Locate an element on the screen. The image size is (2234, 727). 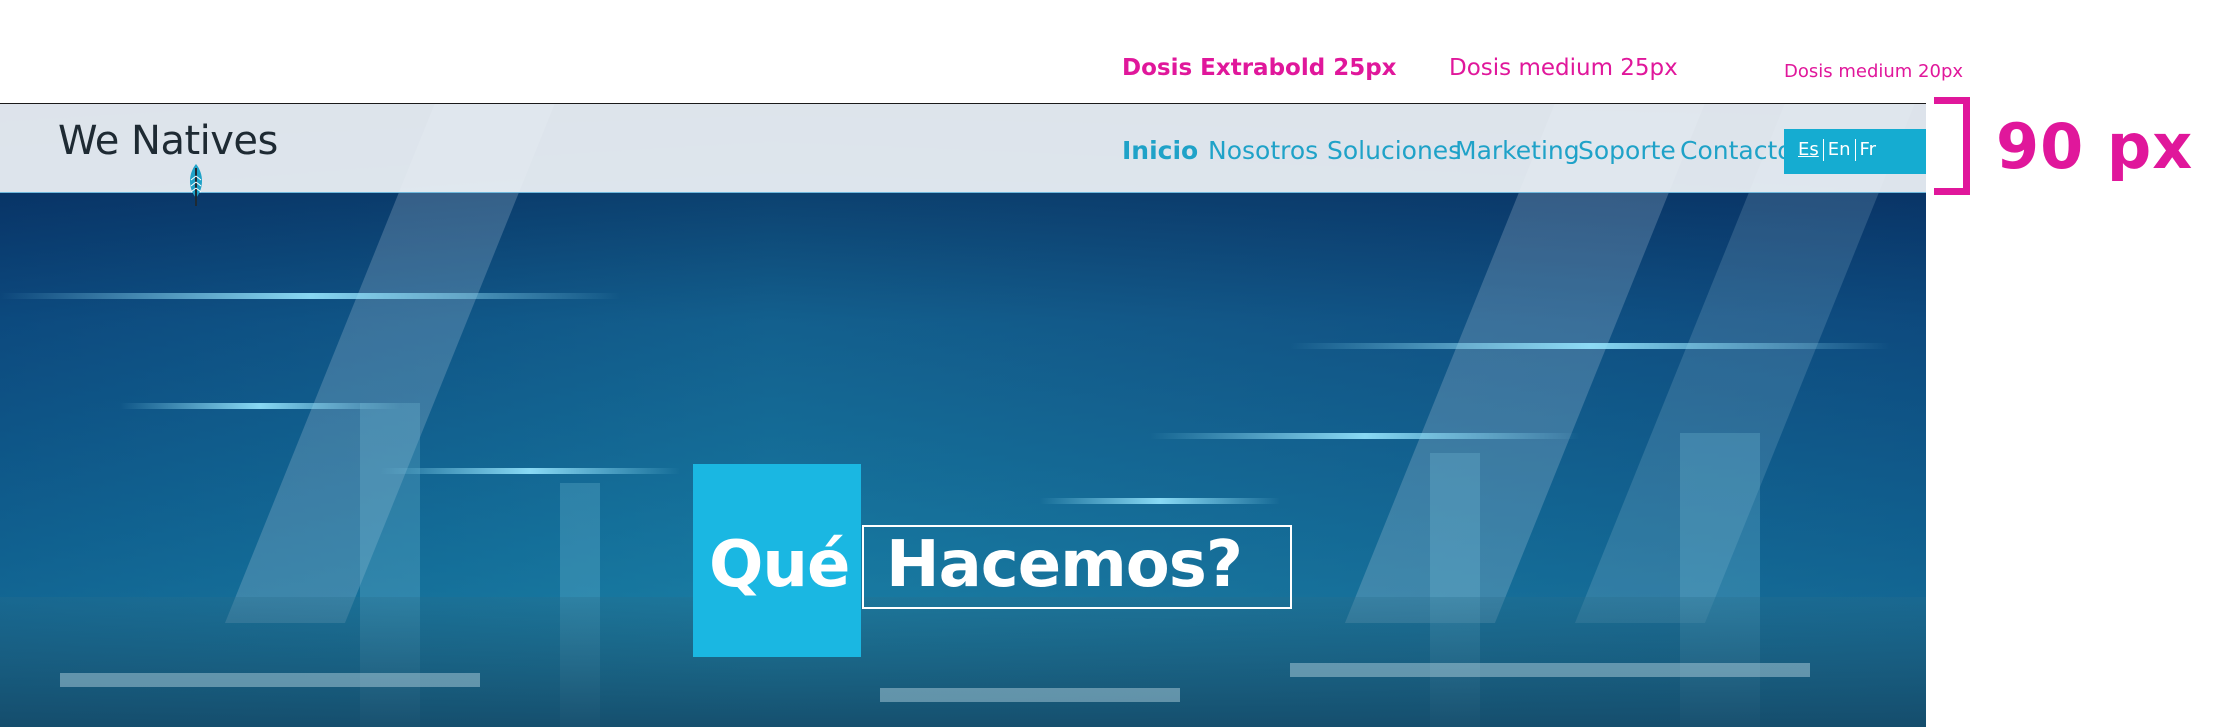
logo-text: We Natives is located at coordinates (168, 141).